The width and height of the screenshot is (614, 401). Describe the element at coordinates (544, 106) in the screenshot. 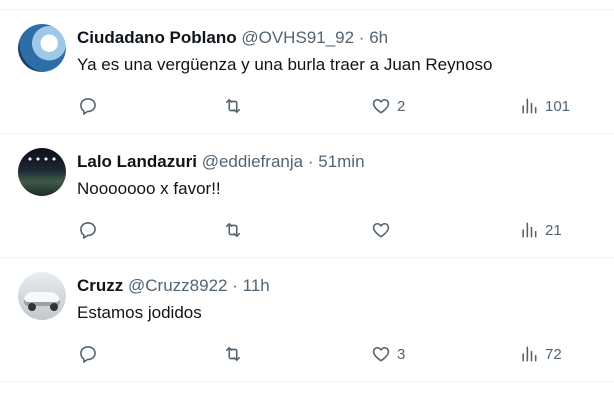

I see `views-button: 101` at that location.